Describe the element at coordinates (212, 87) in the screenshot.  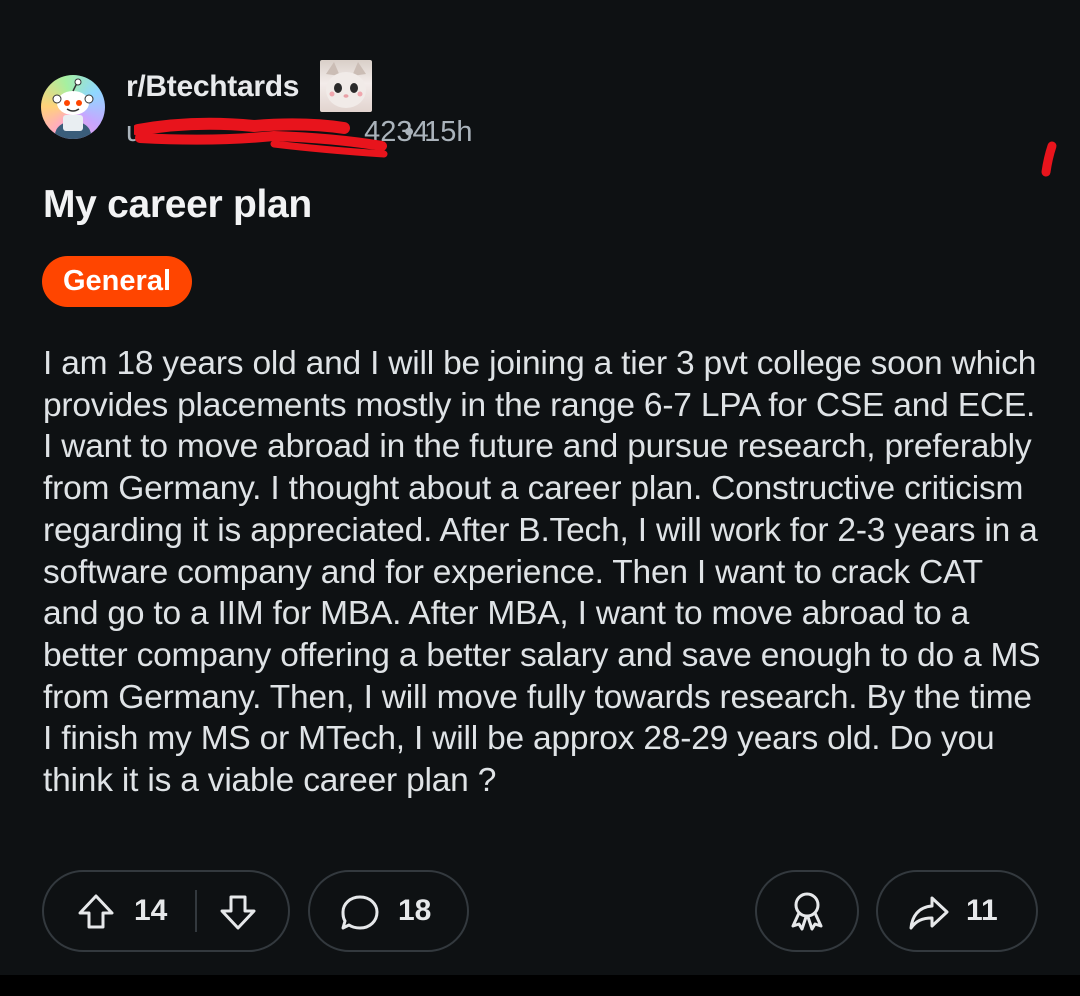
I see `subreddit-name: r/Btechtards` at that location.